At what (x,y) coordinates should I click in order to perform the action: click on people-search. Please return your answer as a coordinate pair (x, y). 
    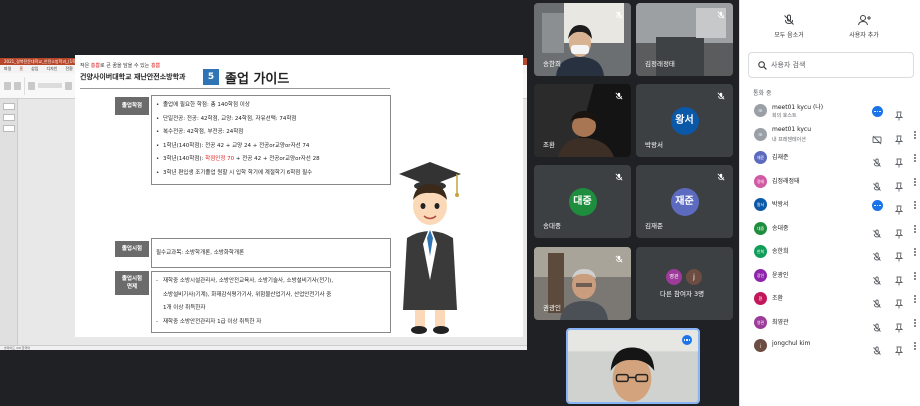
    Looking at the image, I should click on (831, 65).